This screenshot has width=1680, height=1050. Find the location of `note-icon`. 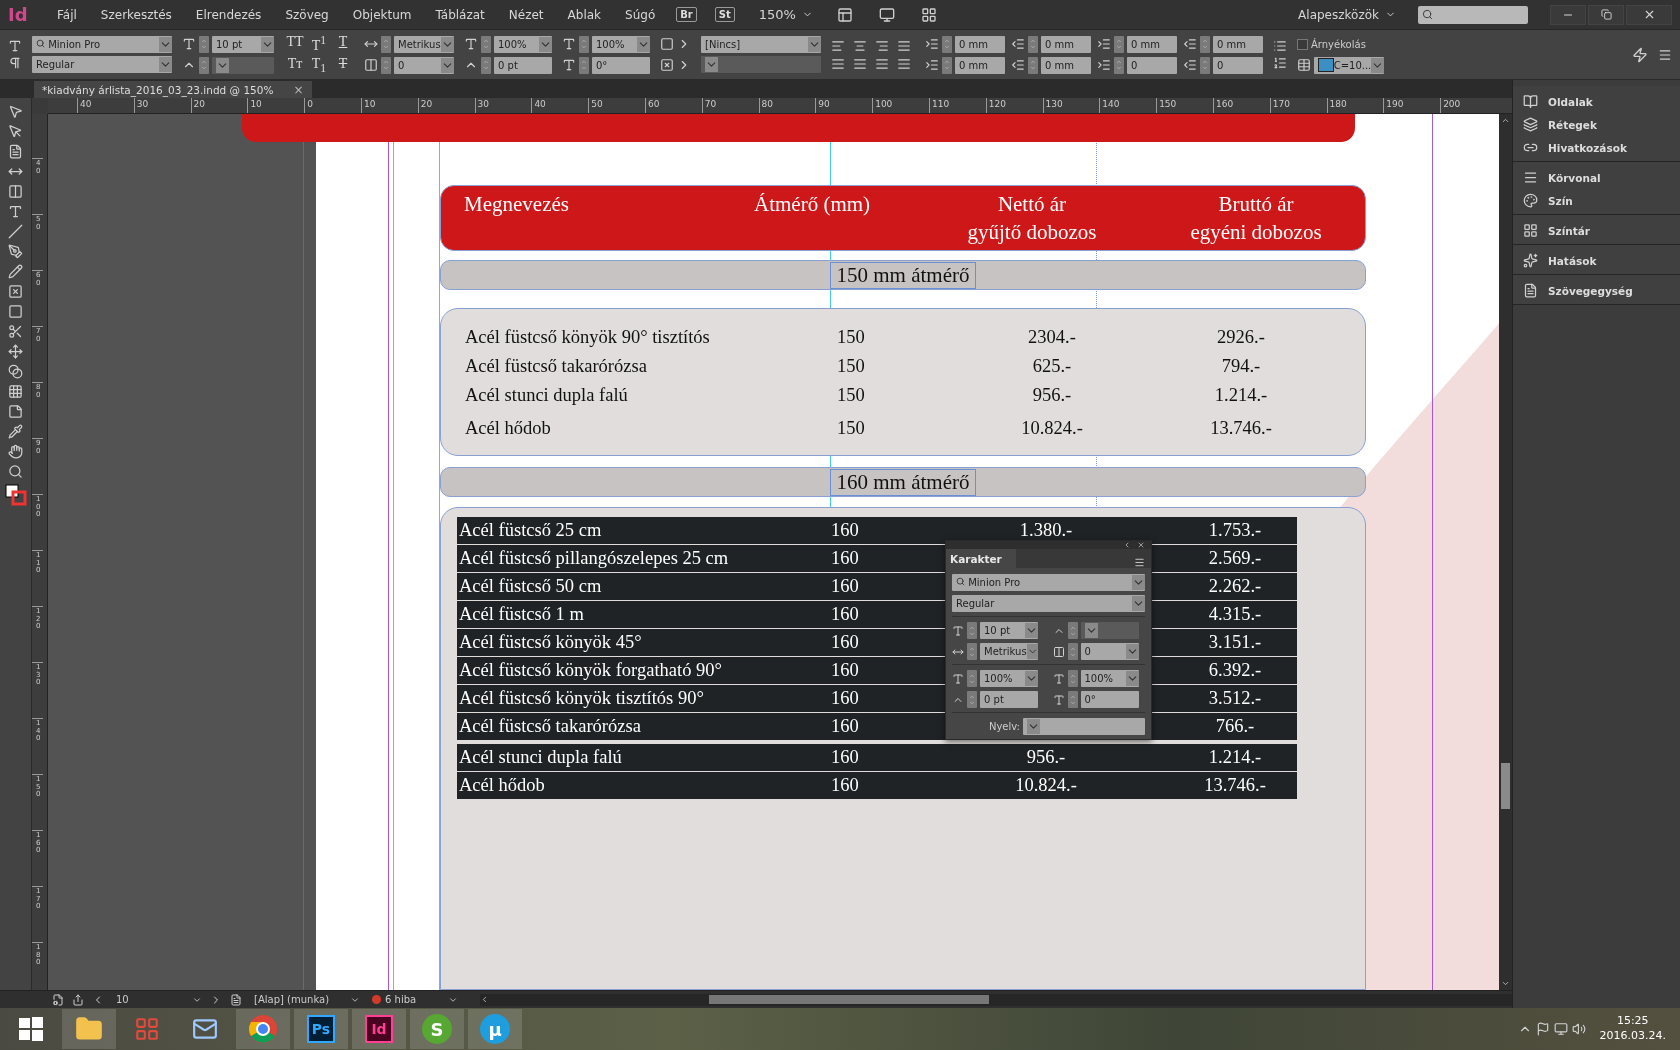

note-icon is located at coordinates (15, 411).